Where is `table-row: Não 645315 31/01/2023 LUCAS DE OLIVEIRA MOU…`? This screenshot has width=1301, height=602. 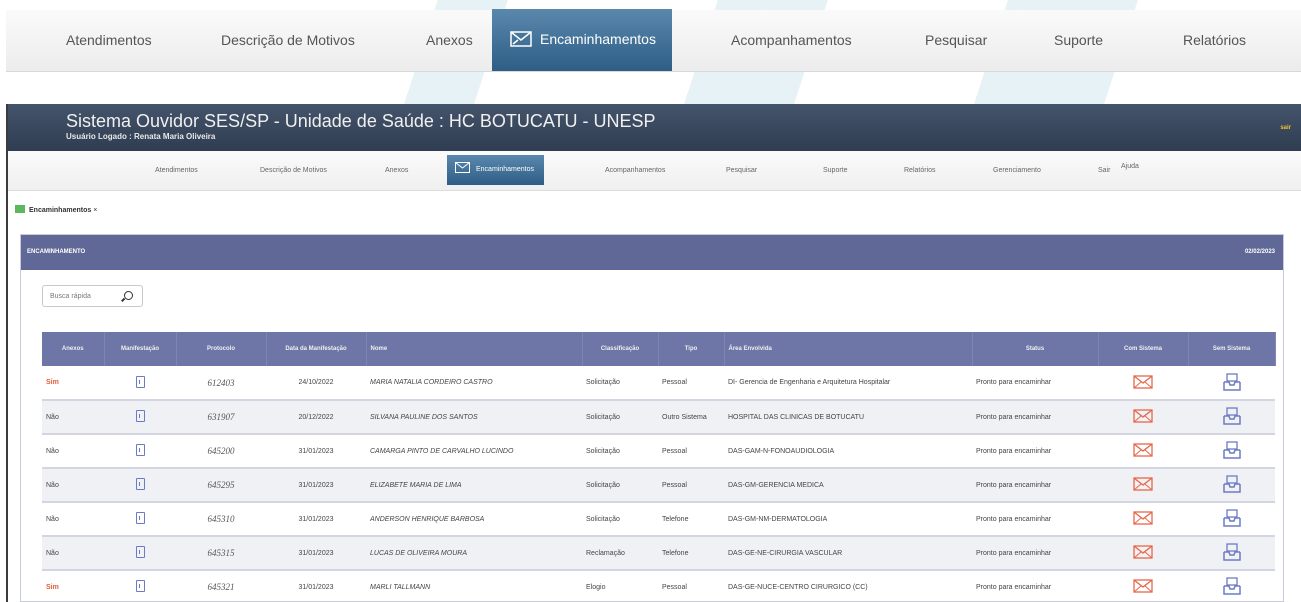
table-row: Não 645315 31/01/2023 LUCAS DE OLIVEIRA MOU… is located at coordinates (658, 553).